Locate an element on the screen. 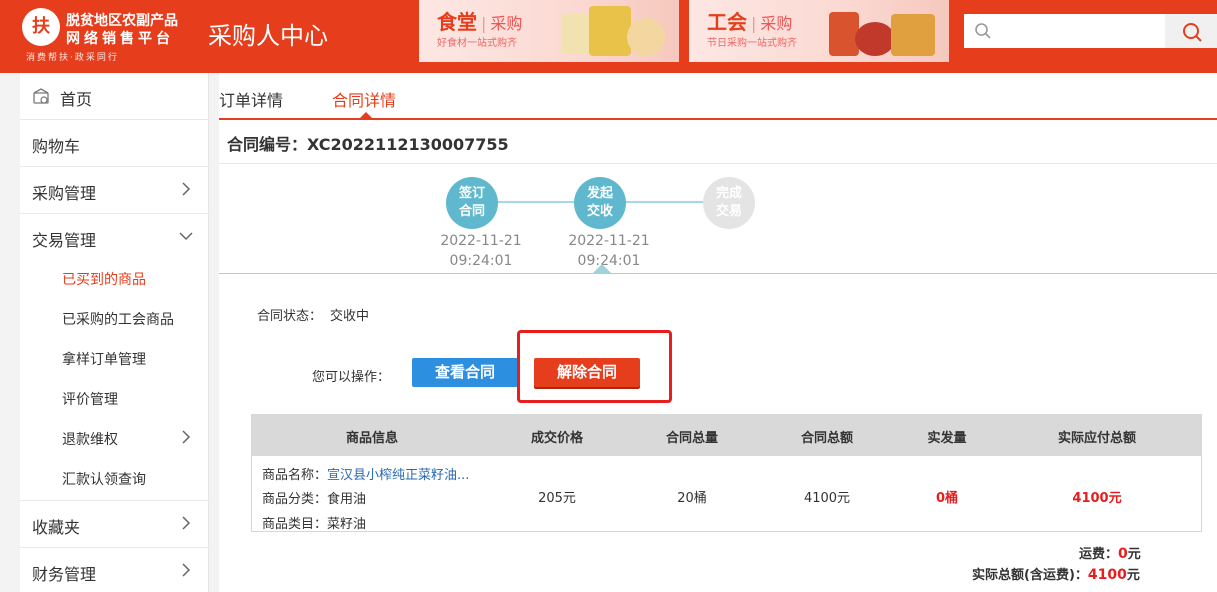 Image resolution: width=1217 pixels, height=592 pixels. banner-title: 食堂 | 采购 is located at coordinates (479, 20).